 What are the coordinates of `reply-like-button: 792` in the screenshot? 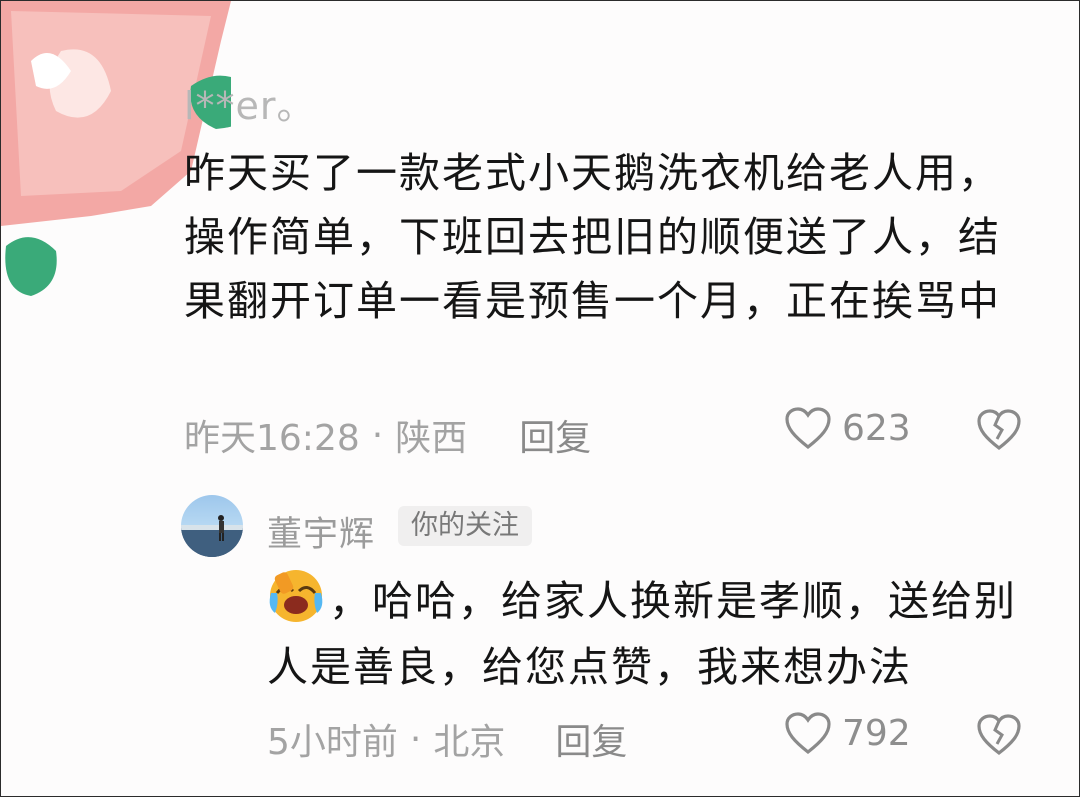 It's located at (847, 733).